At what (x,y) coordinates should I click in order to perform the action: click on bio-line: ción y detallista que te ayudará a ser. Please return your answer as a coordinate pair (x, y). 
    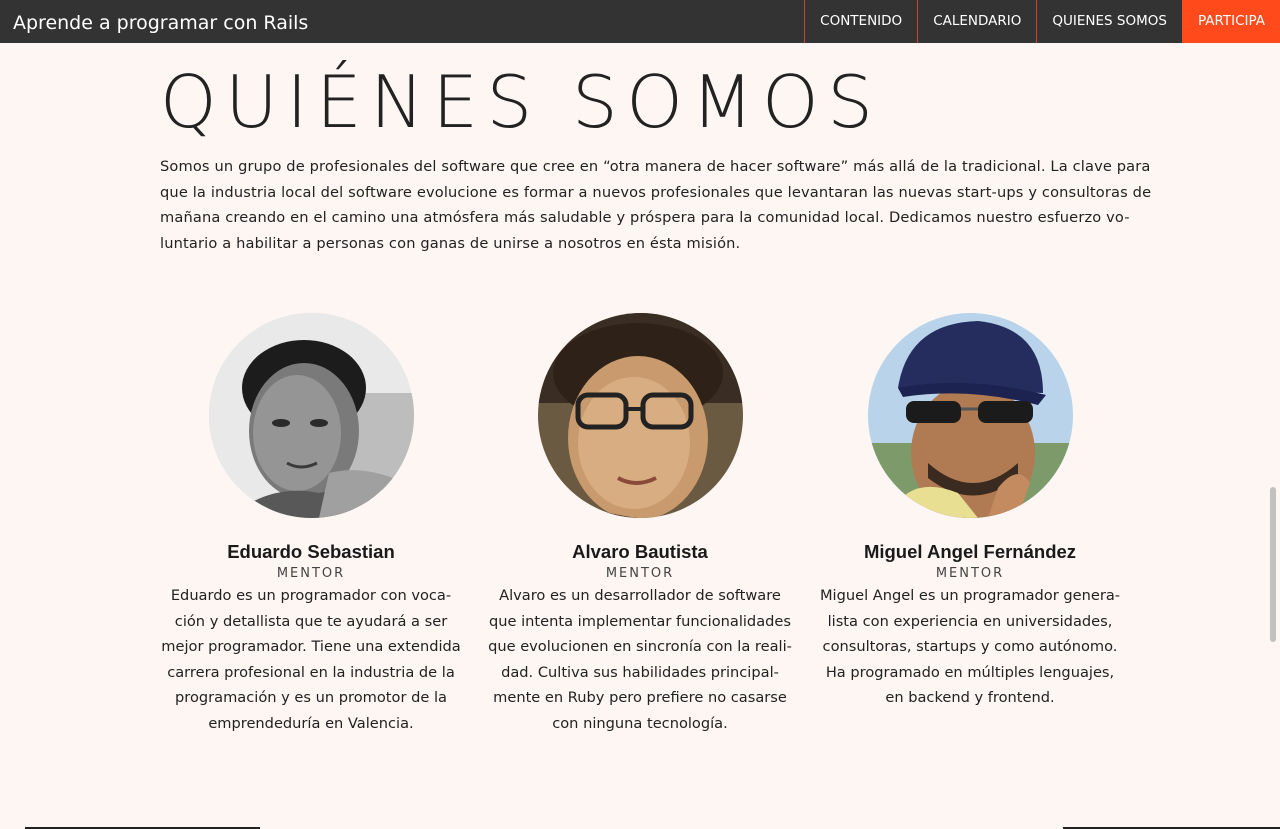
    Looking at the image, I should click on (311, 621).